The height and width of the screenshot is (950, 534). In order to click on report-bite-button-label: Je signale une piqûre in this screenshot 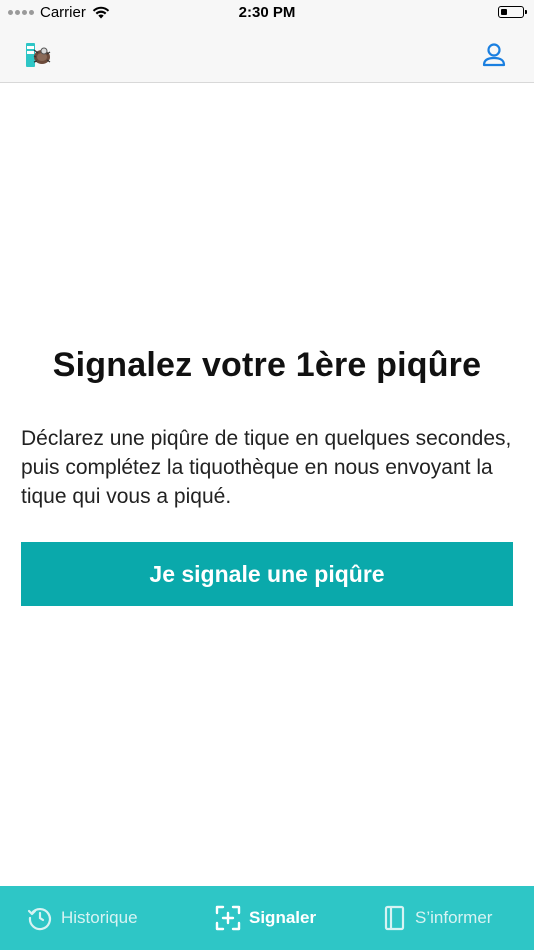, I will do `click(267, 573)`.